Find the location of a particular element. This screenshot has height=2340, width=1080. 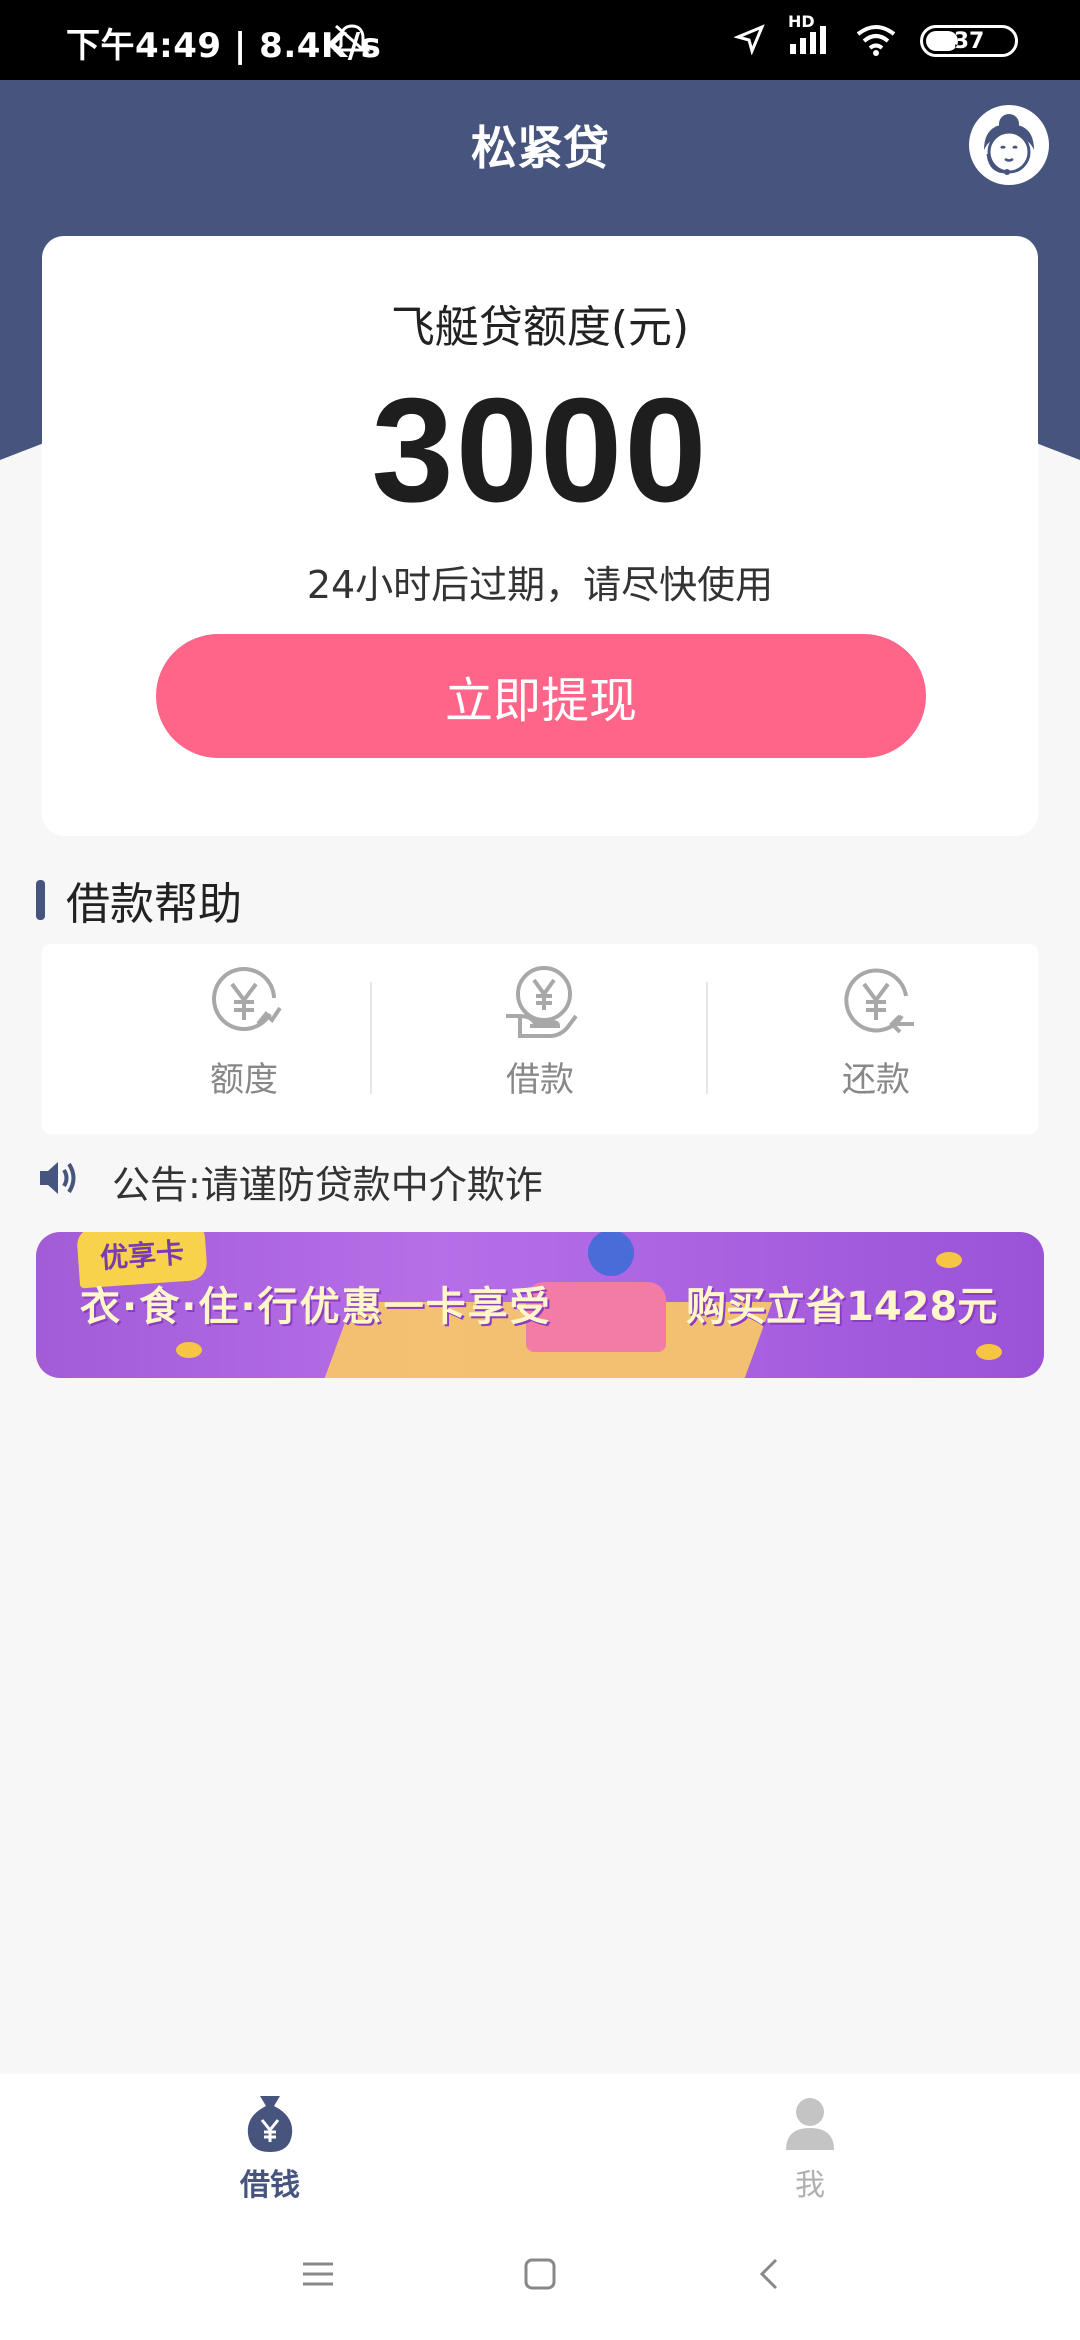

banner-left-text: 衣·食·住·行优惠一卡享受 is located at coordinates (316, 1307).